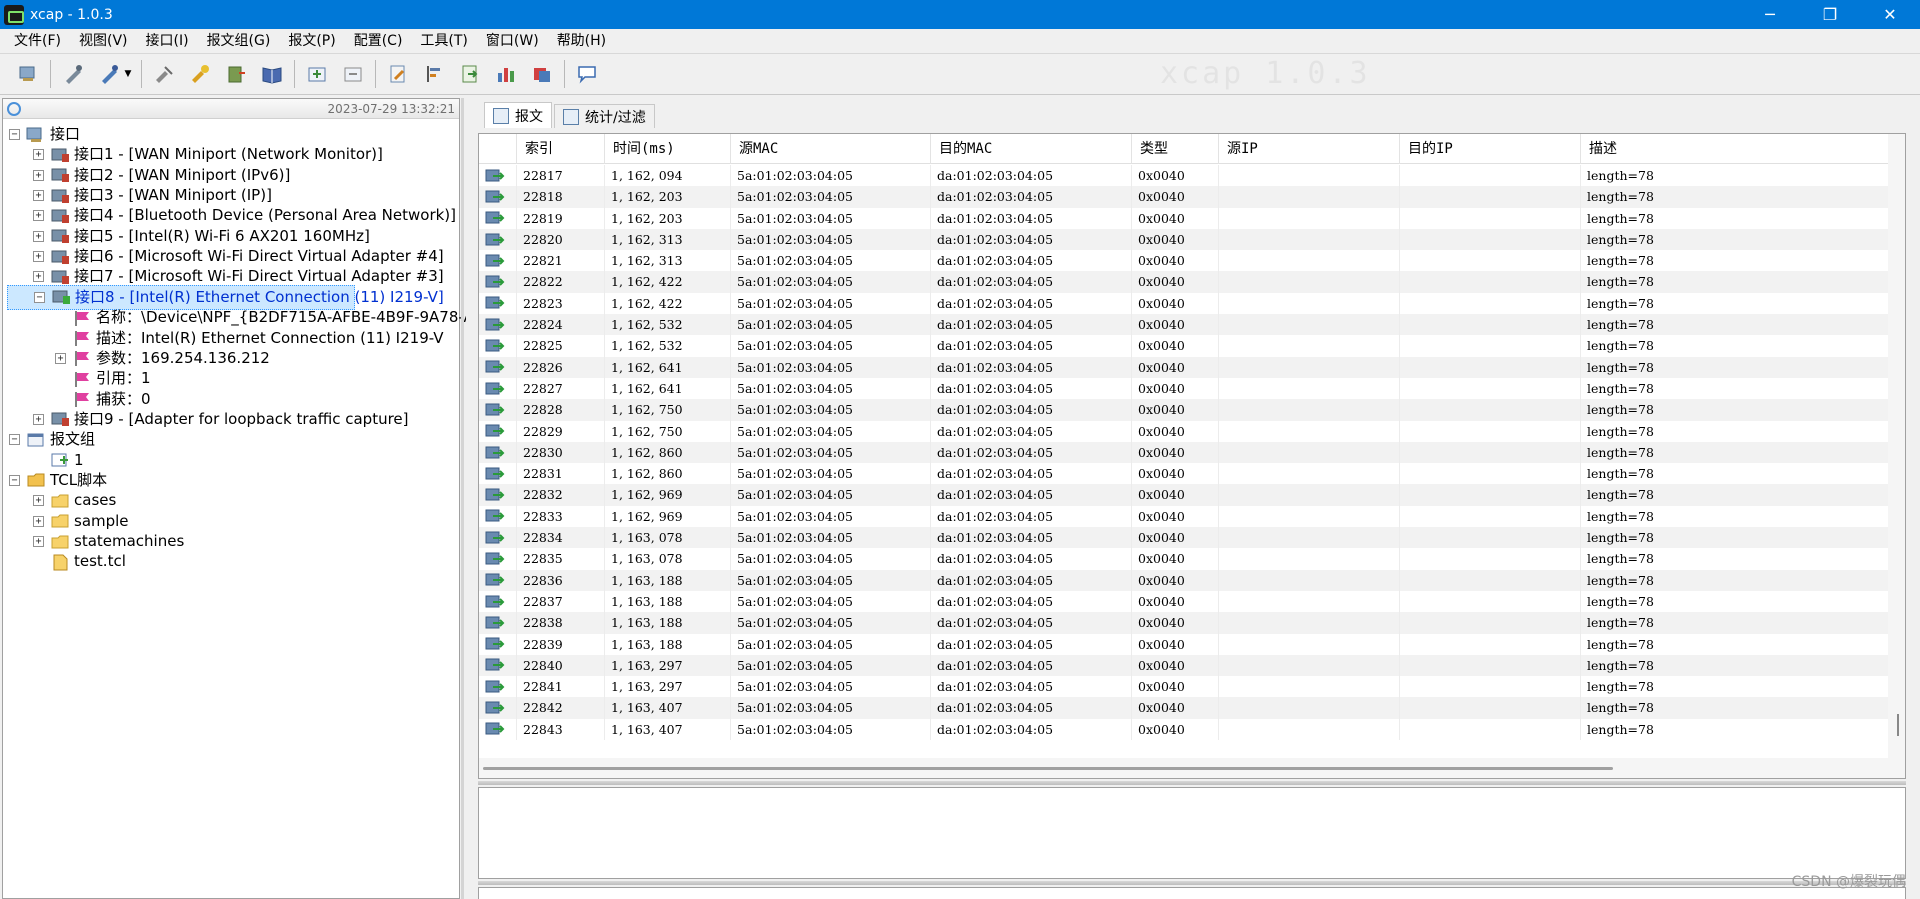 The width and height of the screenshot is (1920, 899). Describe the element at coordinates (581, 41) in the screenshot. I see `menu-help: 帮助(H)` at that location.